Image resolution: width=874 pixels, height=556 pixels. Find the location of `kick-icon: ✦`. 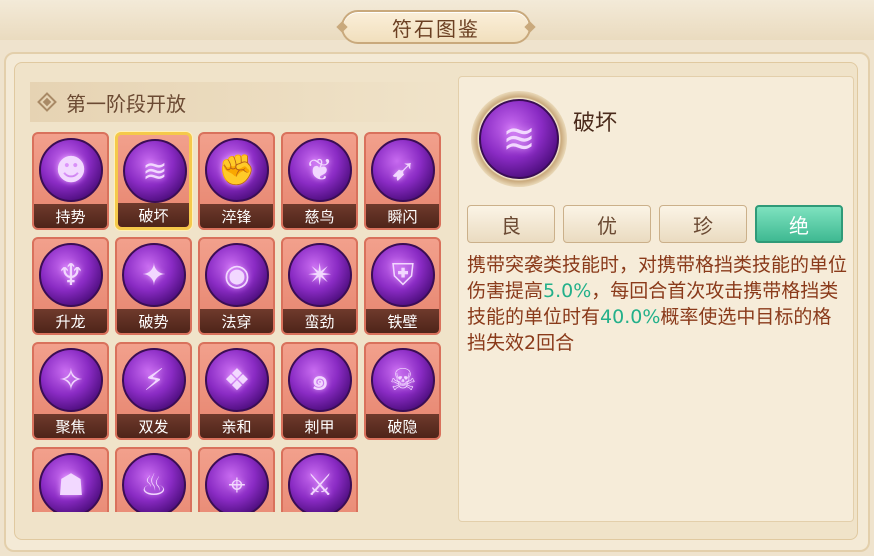

kick-icon: ✦ is located at coordinates (154, 275).